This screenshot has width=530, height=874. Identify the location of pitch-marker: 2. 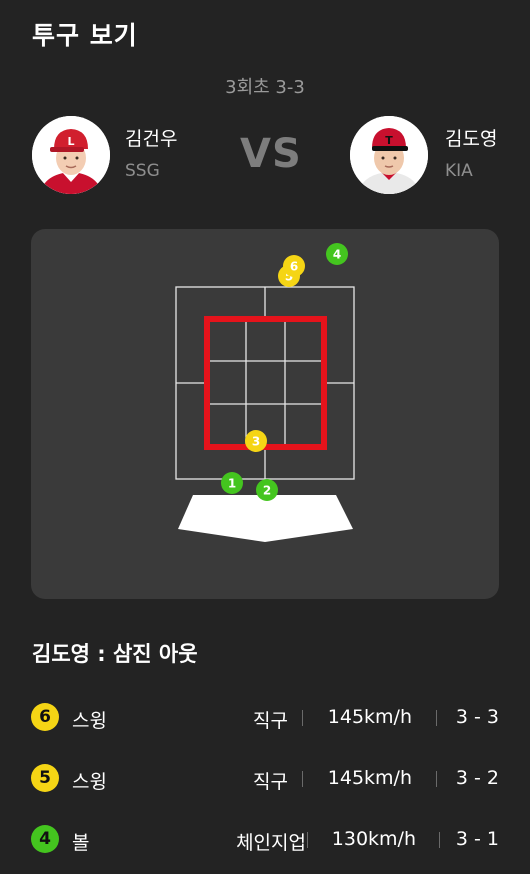
(267, 490).